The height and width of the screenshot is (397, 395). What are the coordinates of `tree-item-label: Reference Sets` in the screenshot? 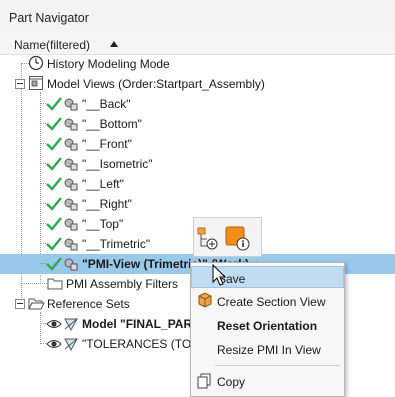 It's located at (88, 304).